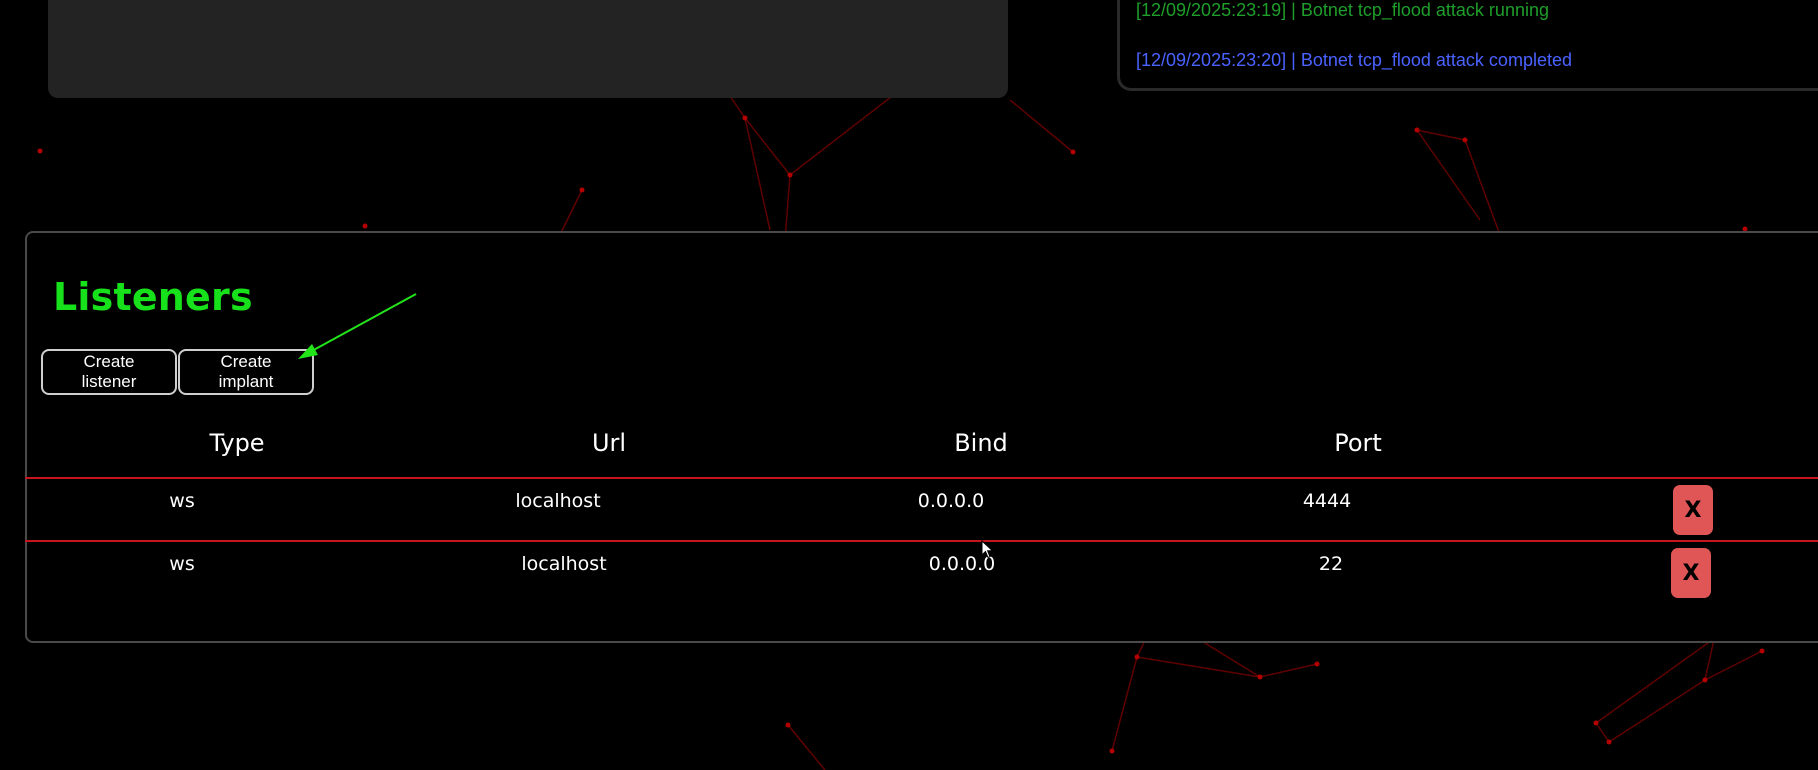 Image resolution: width=1818 pixels, height=770 pixels. Describe the element at coordinates (609, 443) in the screenshot. I see `column-header-url: Url` at that location.